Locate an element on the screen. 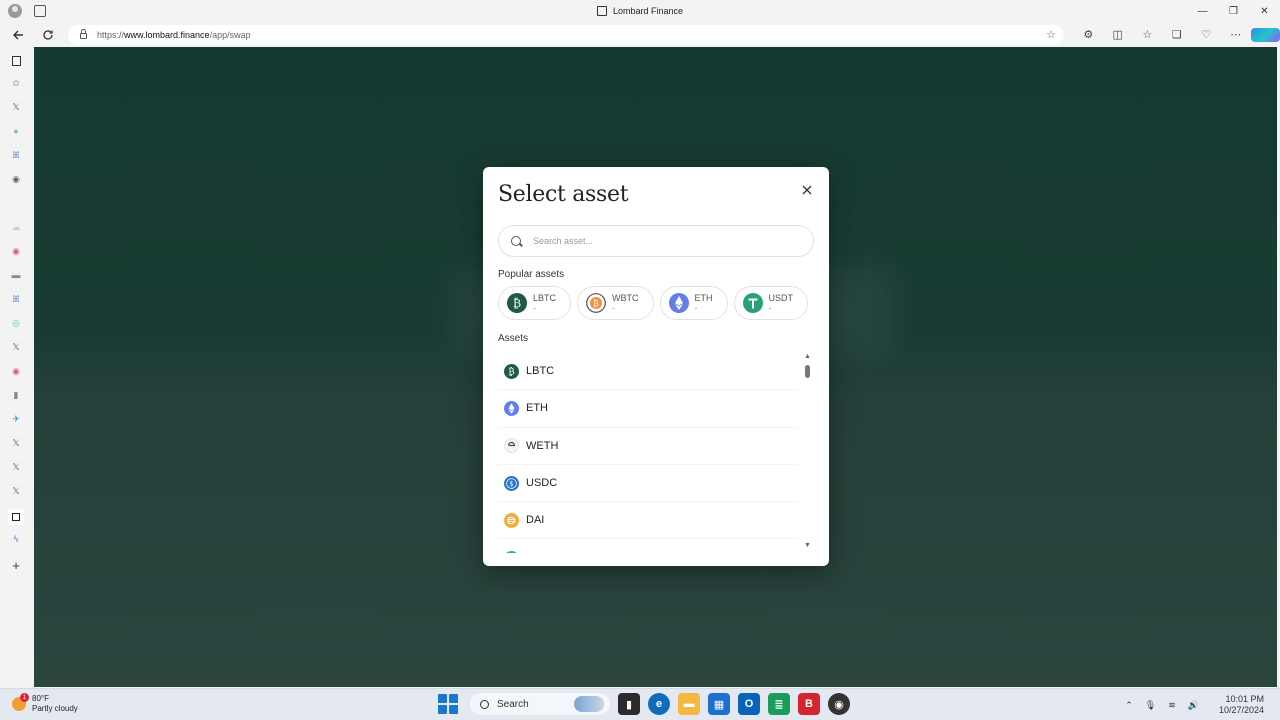 This screenshot has height=720, width=1280. tab-icon: ☁ is located at coordinates (16, 227).